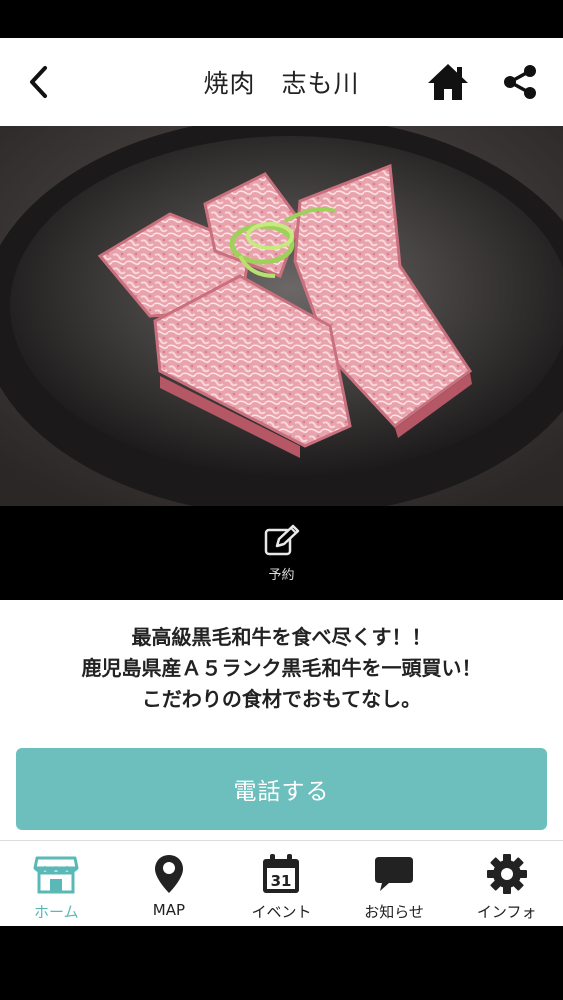 The image size is (563, 1000). What do you see at coordinates (281, 575) in the screenshot?
I see `reserve-label: 予約` at bounding box center [281, 575].